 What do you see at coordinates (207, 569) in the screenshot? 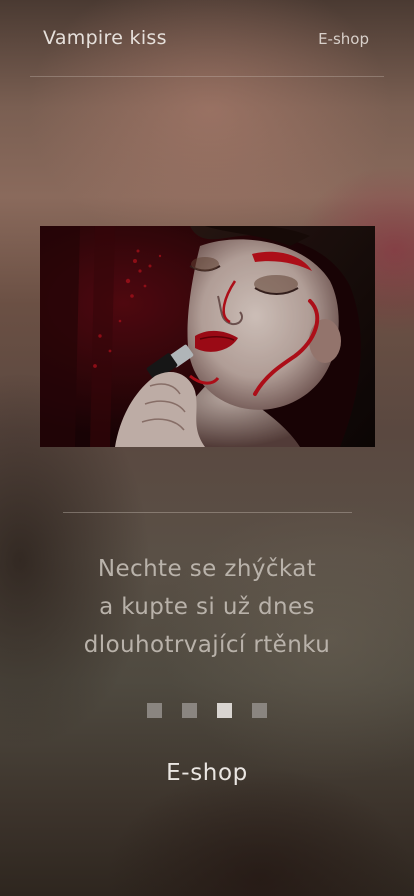
I see `headline-line-1: Nechte se zhýčkat` at bounding box center [207, 569].